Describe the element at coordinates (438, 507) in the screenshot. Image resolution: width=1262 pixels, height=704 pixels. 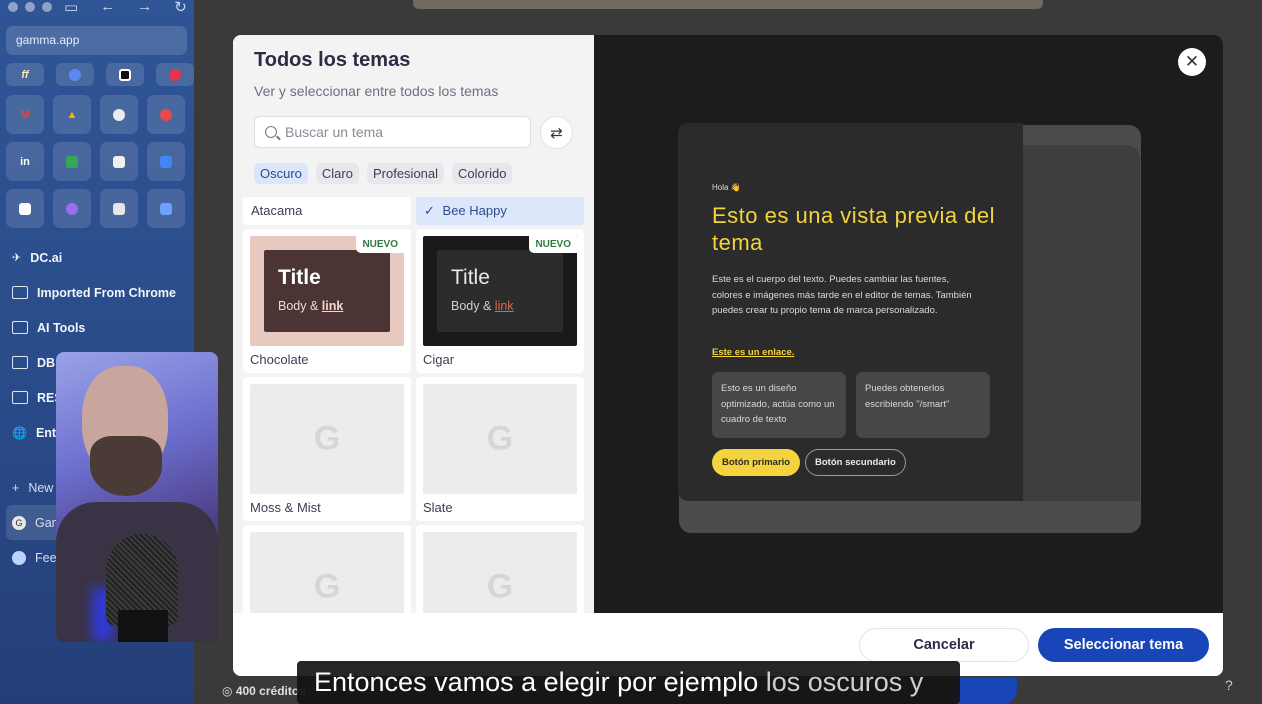
I see `theme-name: Slate` at that location.